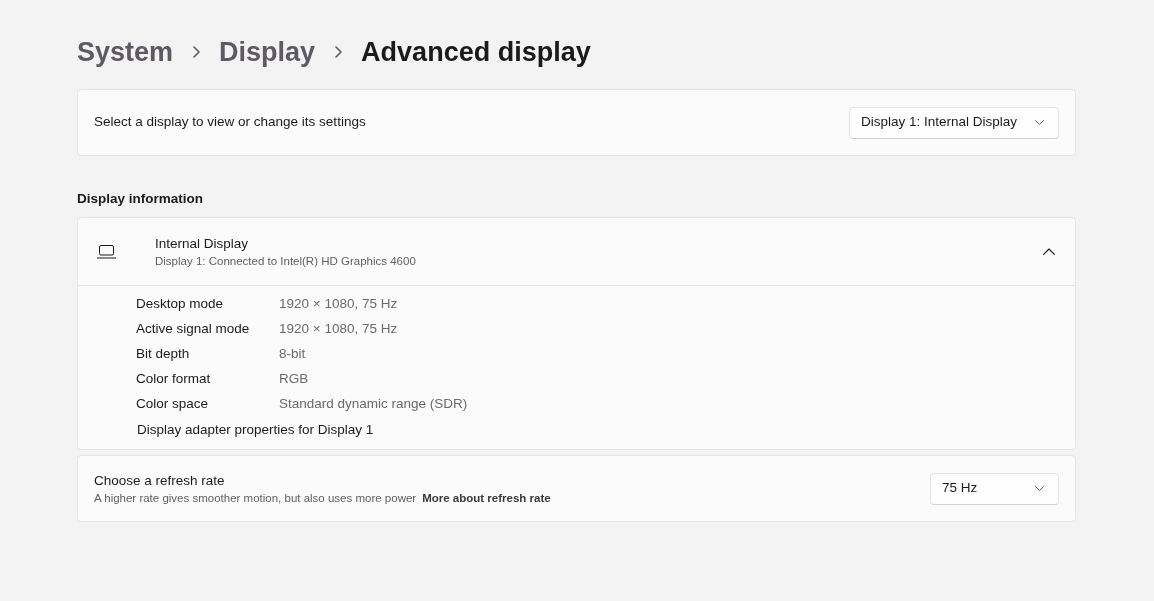 The image size is (1154, 601). What do you see at coordinates (292, 354) in the screenshot?
I see `property-value: 8-bit` at bounding box center [292, 354].